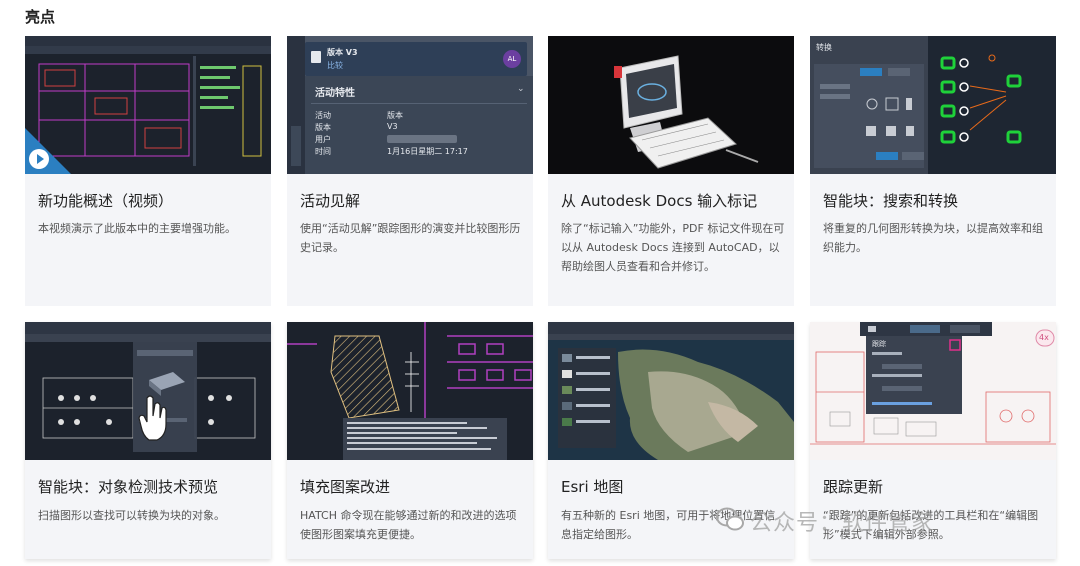 The image size is (1080, 566). I want to click on blurred-user-value, so click(422, 139).